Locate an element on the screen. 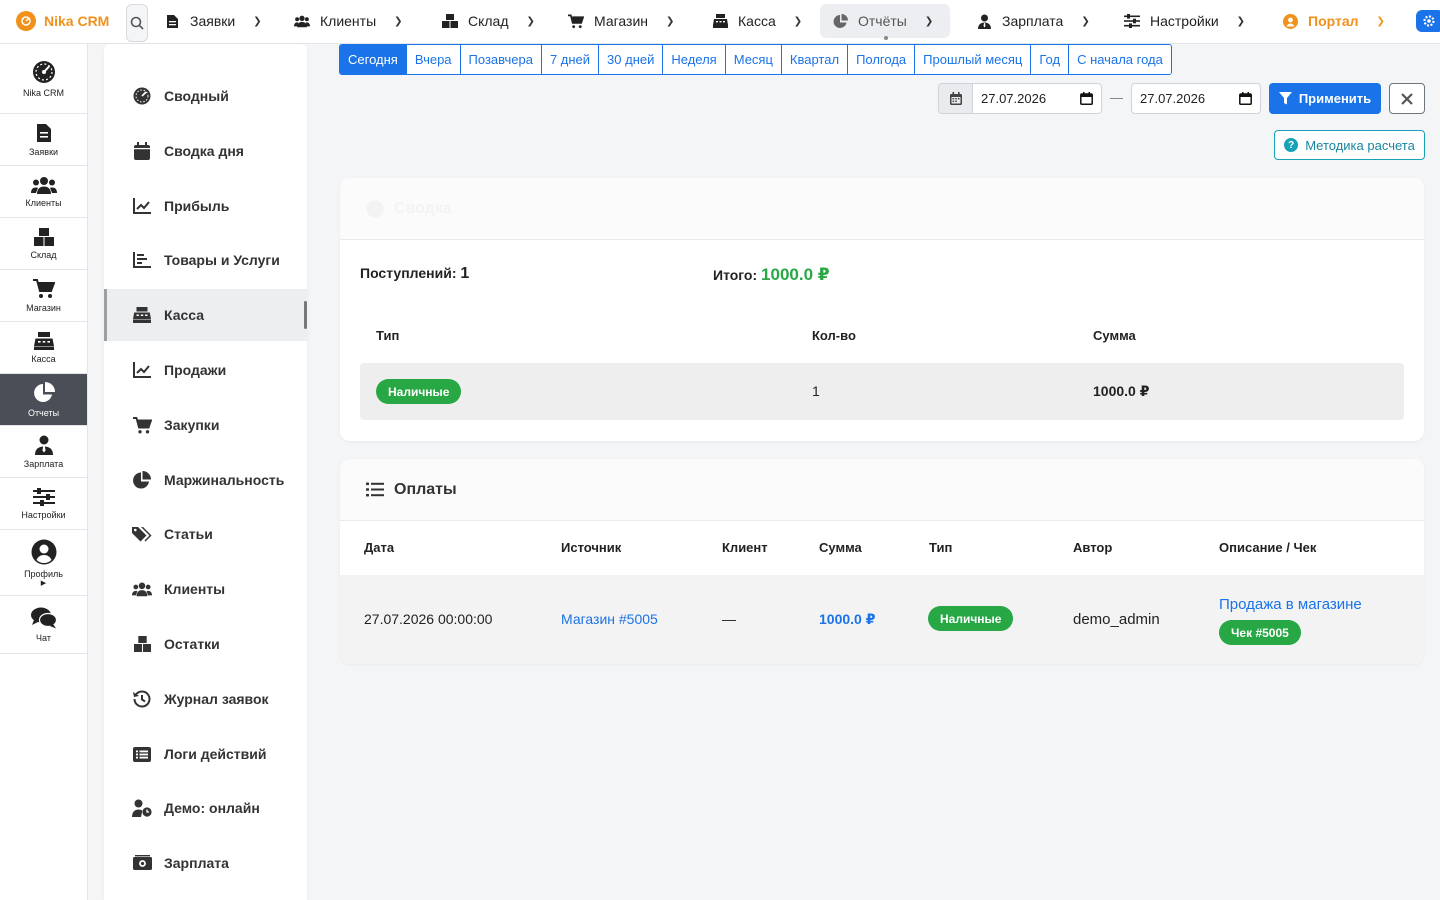 This screenshot has width=1440, height=900. period-quarter: Квартал is located at coordinates (815, 59).